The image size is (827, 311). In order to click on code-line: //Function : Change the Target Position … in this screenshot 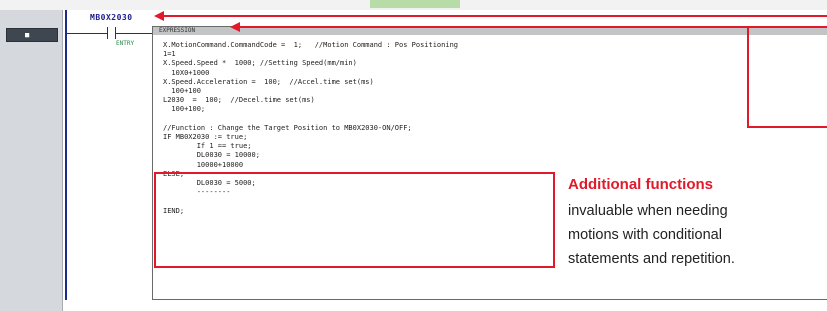, I will do `click(287, 128)`.